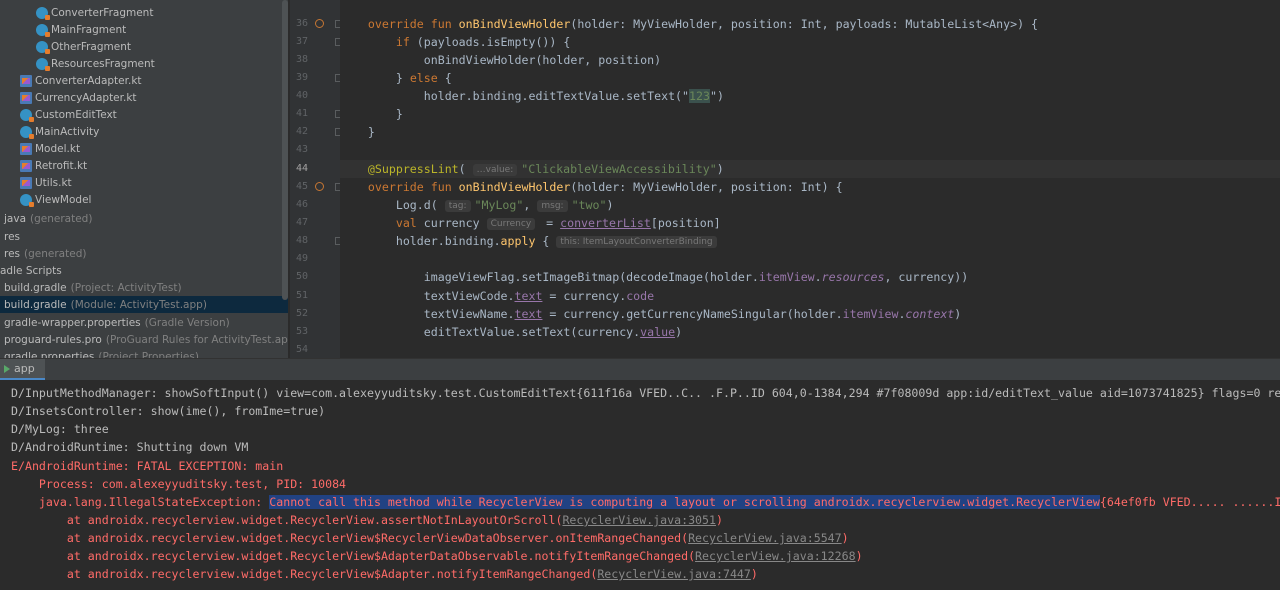 The width and height of the screenshot is (1280, 590). Describe the element at coordinates (196, 339) in the screenshot. I see `tree-item-detail: (ProGuard Rules for ActivityTest.app)` at that location.